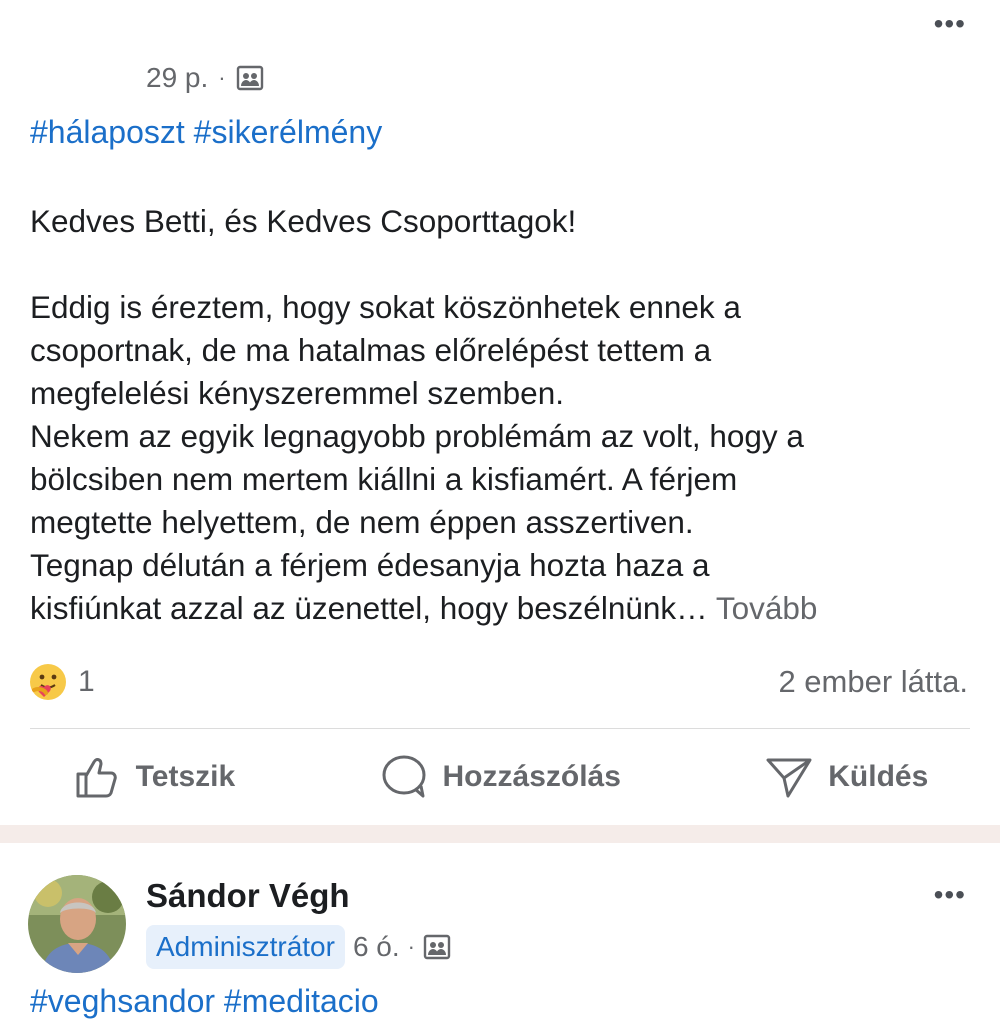  What do you see at coordinates (297, 393) in the screenshot?
I see `post-line: megfelelési kényszeremmel szemben.` at bounding box center [297, 393].